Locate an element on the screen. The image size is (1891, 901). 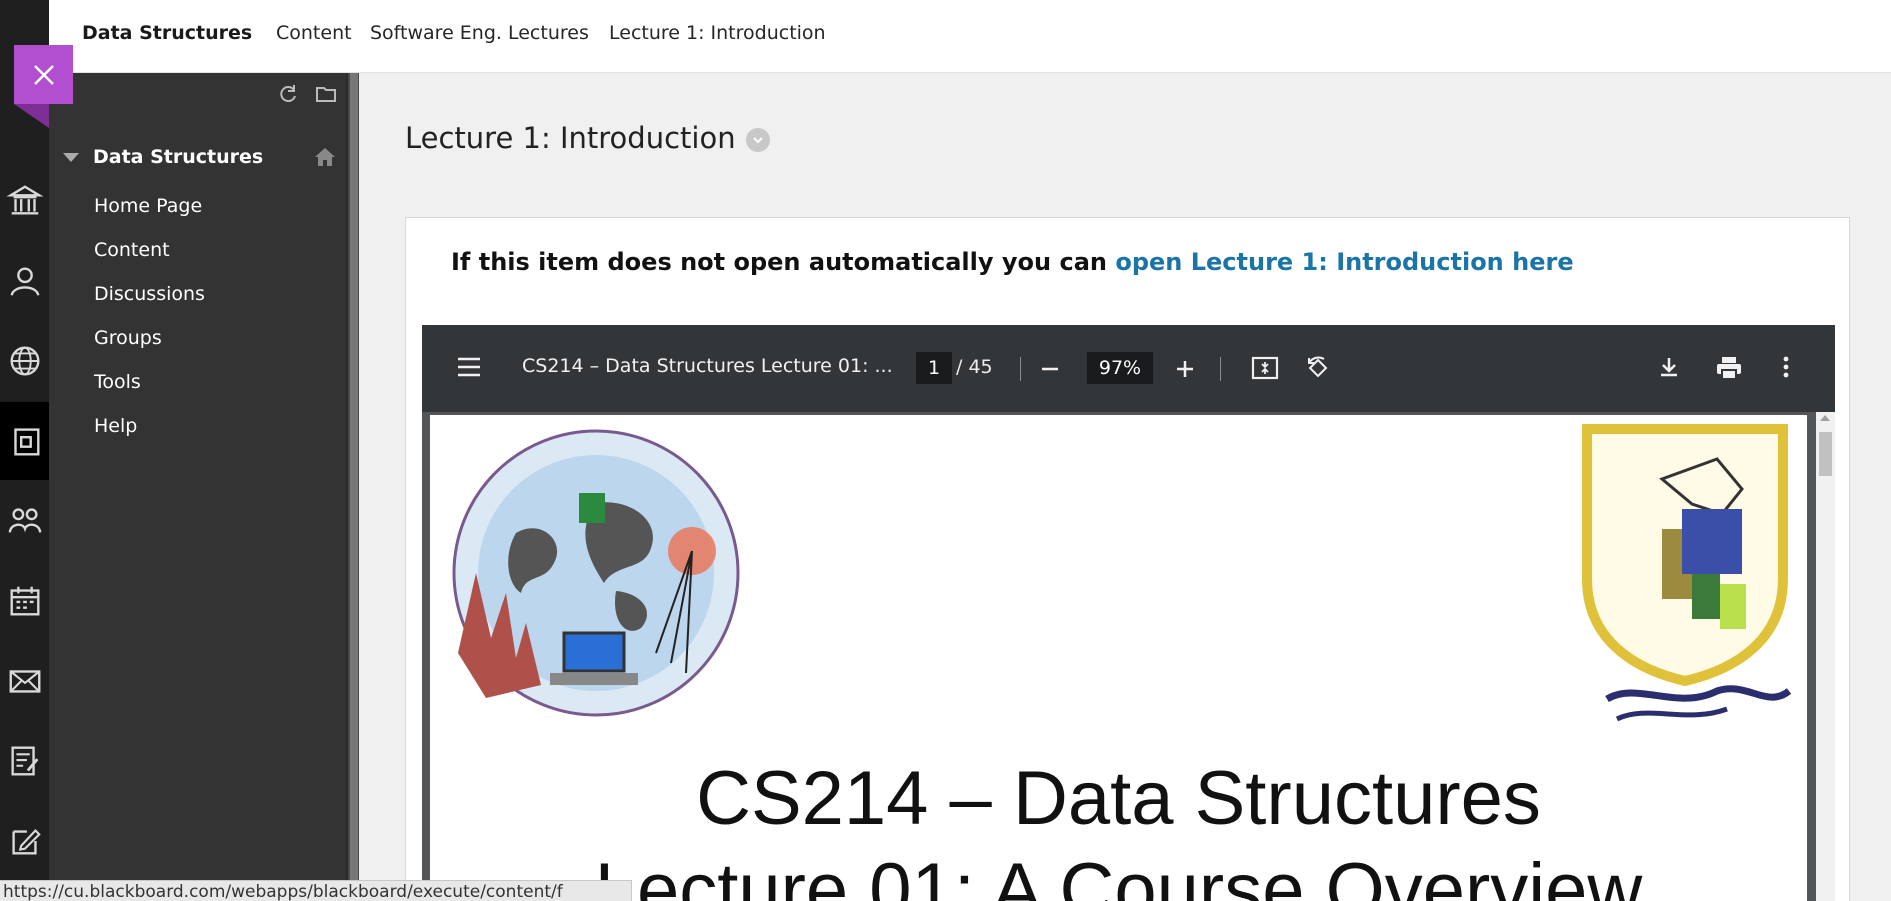
download-icon is located at coordinates (1669, 367).